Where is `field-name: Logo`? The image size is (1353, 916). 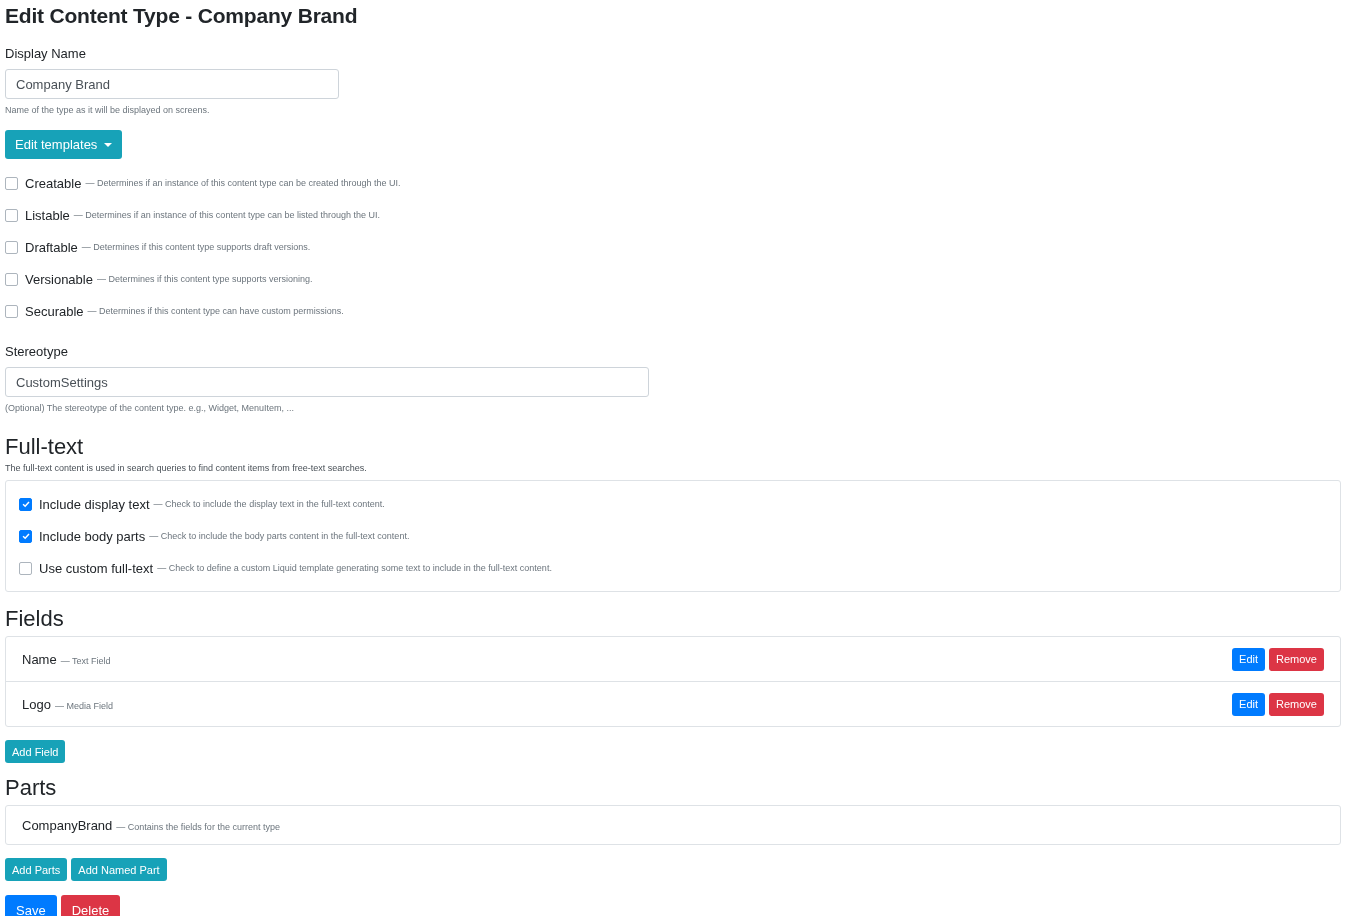
field-name: Logo is located at coordinates (36, 704).